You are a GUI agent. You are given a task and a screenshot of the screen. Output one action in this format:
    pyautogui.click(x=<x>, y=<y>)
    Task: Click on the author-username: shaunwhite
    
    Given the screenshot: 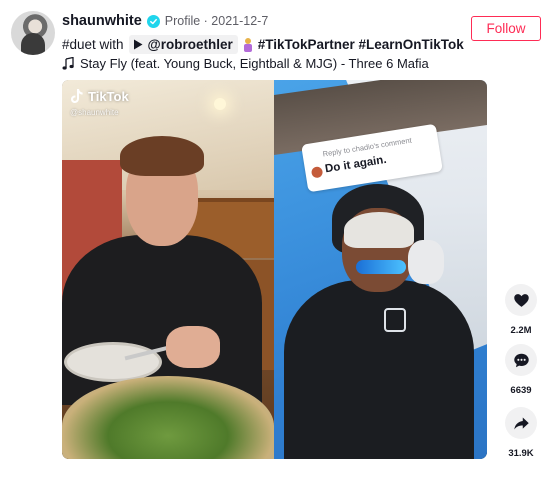 What is the action you would take?
    pyautogui.click(x=102, y=21)
    